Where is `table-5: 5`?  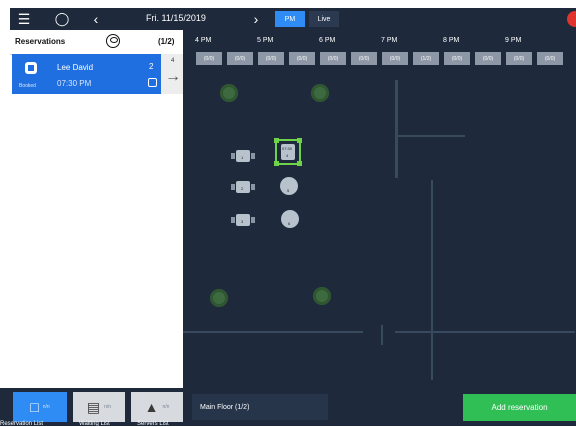 table-5: 5 is located at coordinates (289, 186).